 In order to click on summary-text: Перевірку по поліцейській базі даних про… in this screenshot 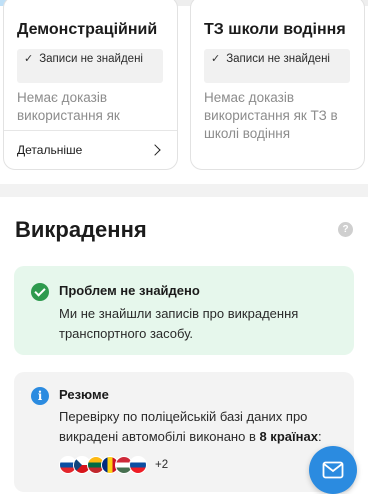, I will do `click(204, 427)`.